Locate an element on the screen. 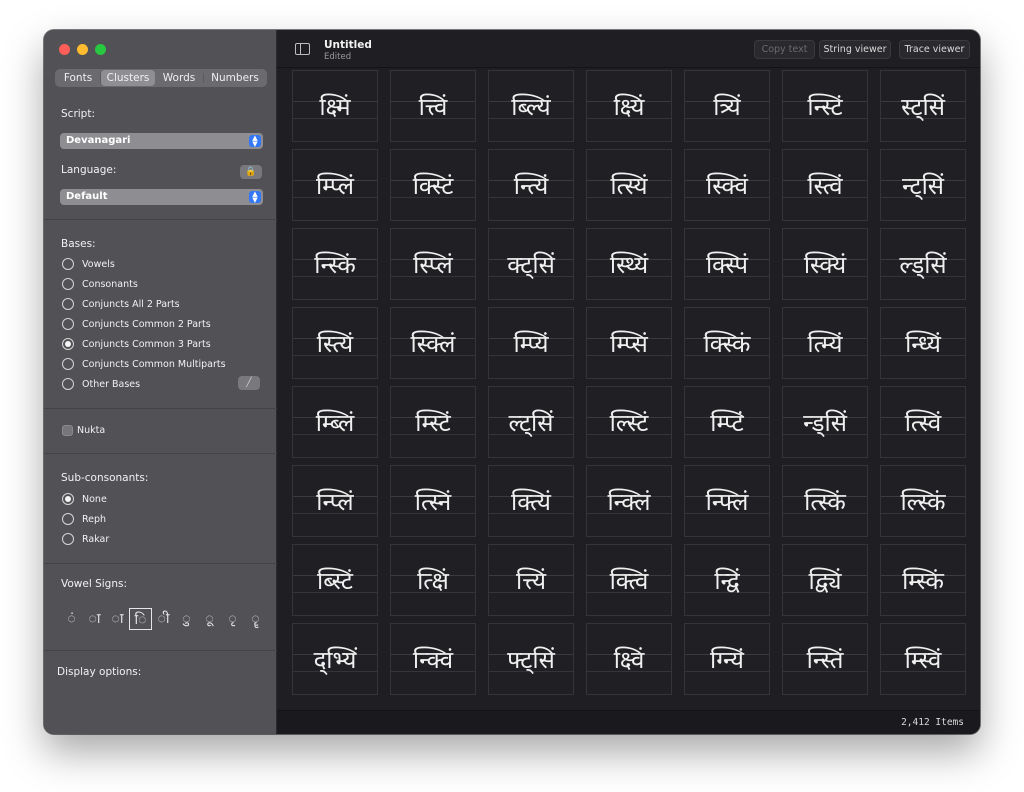  cluster-cell: क्ष्मिं is located at coordinates (335, 106).